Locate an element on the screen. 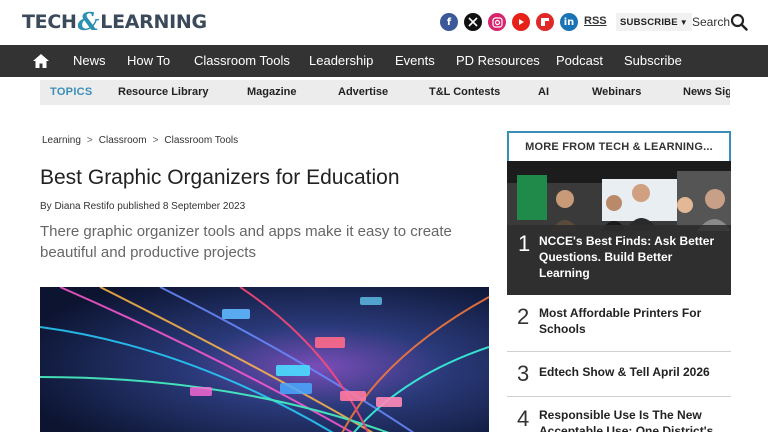 The height and width of the screenshot is (432, 768). nav-item-leadership: Leadership is located at coordinates (341, 61).